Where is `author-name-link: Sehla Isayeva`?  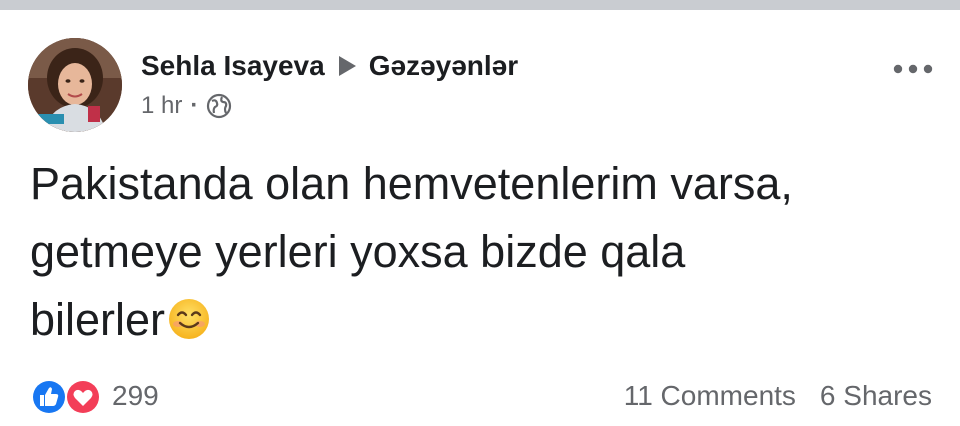 author-name-link: Sehla Isayeva is located at coordinates (233, 66).